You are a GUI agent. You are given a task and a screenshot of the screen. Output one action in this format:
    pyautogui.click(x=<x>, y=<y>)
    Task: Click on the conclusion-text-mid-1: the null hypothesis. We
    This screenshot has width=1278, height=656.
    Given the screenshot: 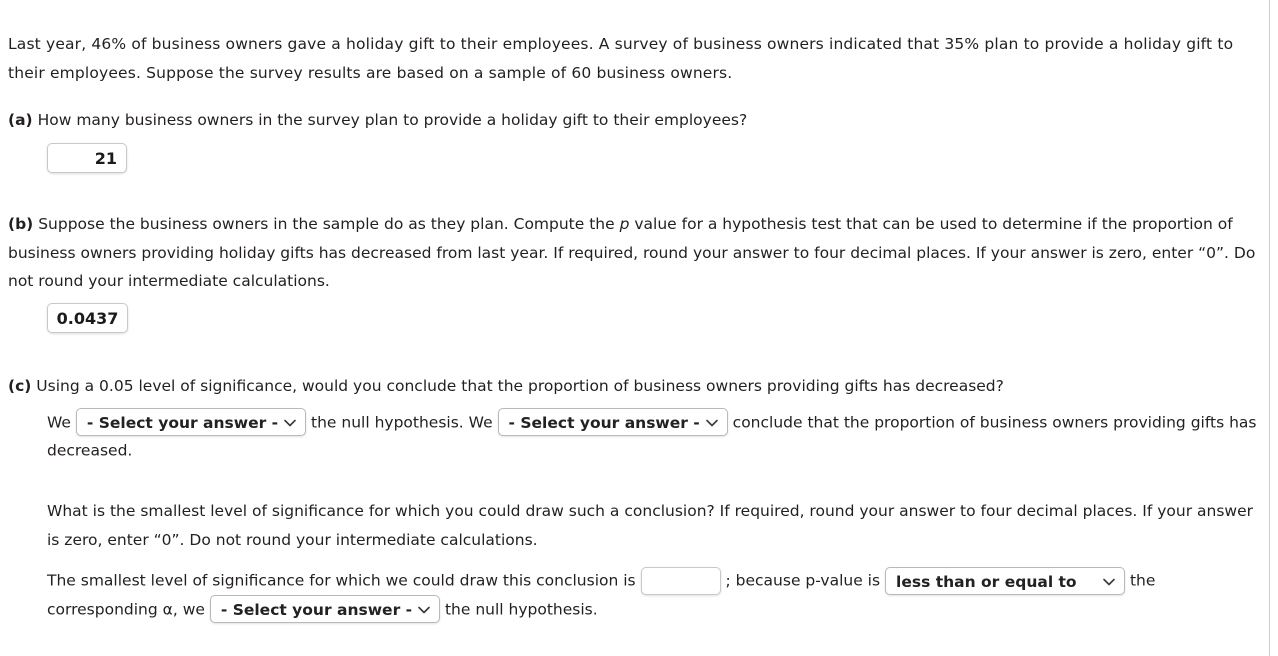 What is the action you would take?
    pyautogui.click(x=402, y=421)
    